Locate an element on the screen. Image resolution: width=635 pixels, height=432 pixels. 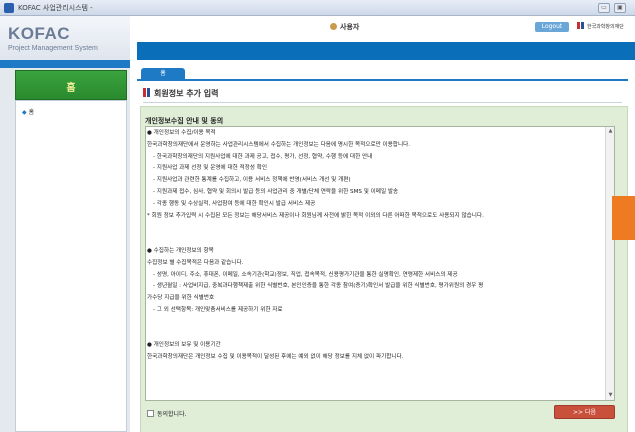
consent-line: ● 수집하는 개인정보의 항목 is located at coordinates (180, 250).